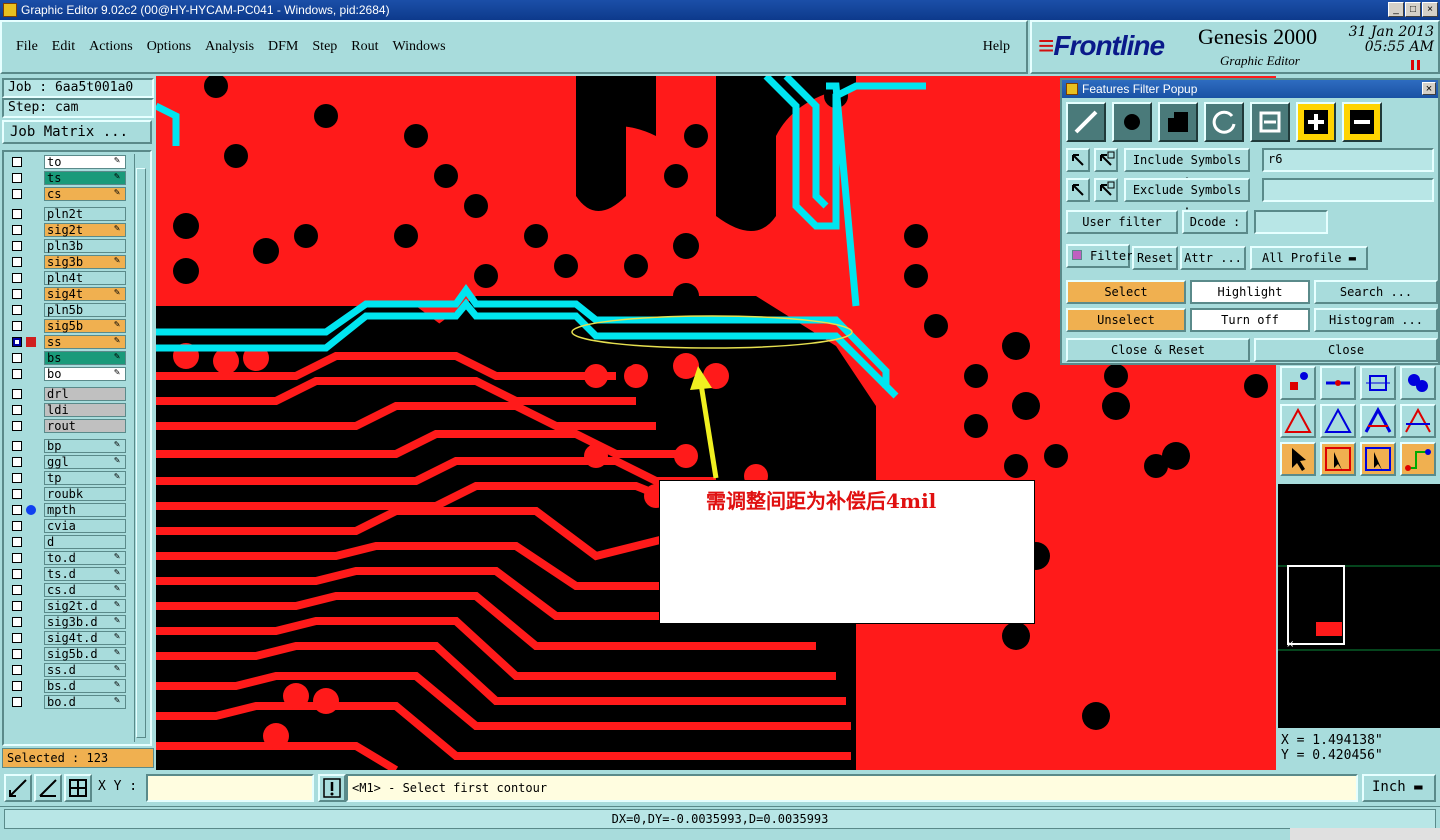  Describe the element at coordinates (68, 358) in the screenshot. I see `layer-row: bs ✎` at that location.